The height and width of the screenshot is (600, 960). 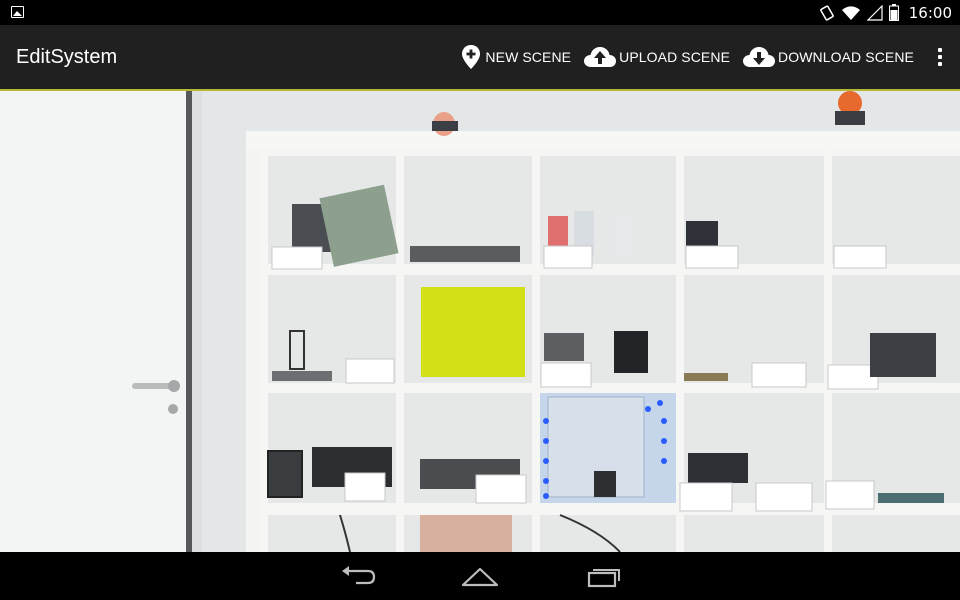 I want to click on upload-scene-button: UPLOAD SCENE, so click(x=656, y=57).